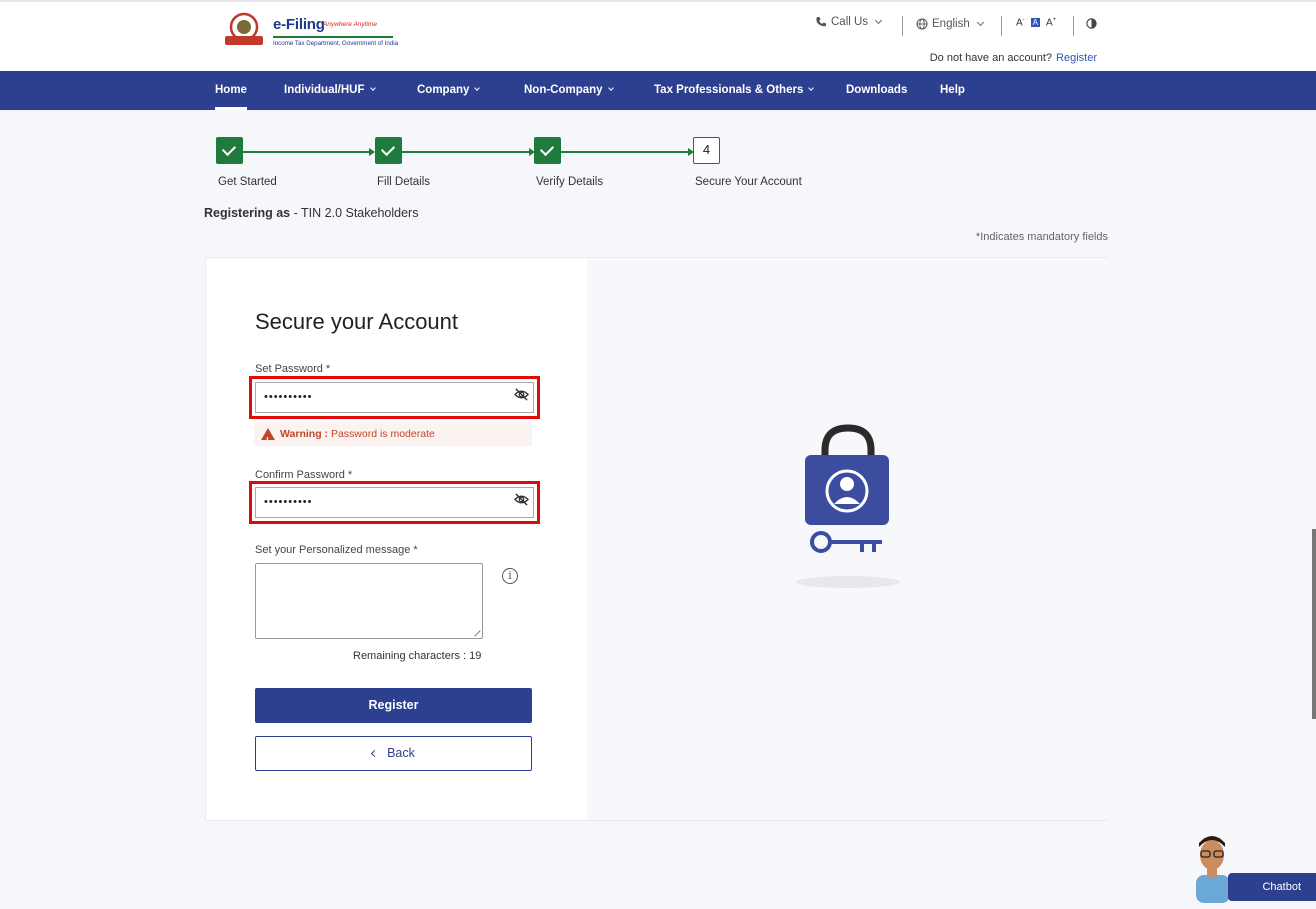  I want to click on personalized-message-label: Set your Personalized message *, so click(336, 550).